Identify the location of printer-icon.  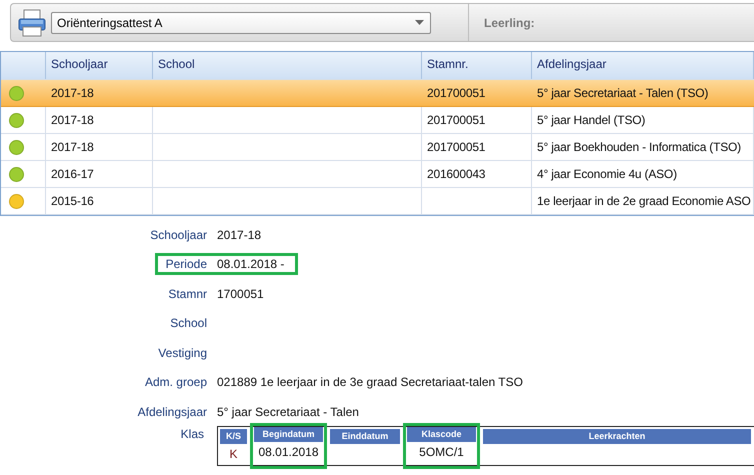
(32, 23).